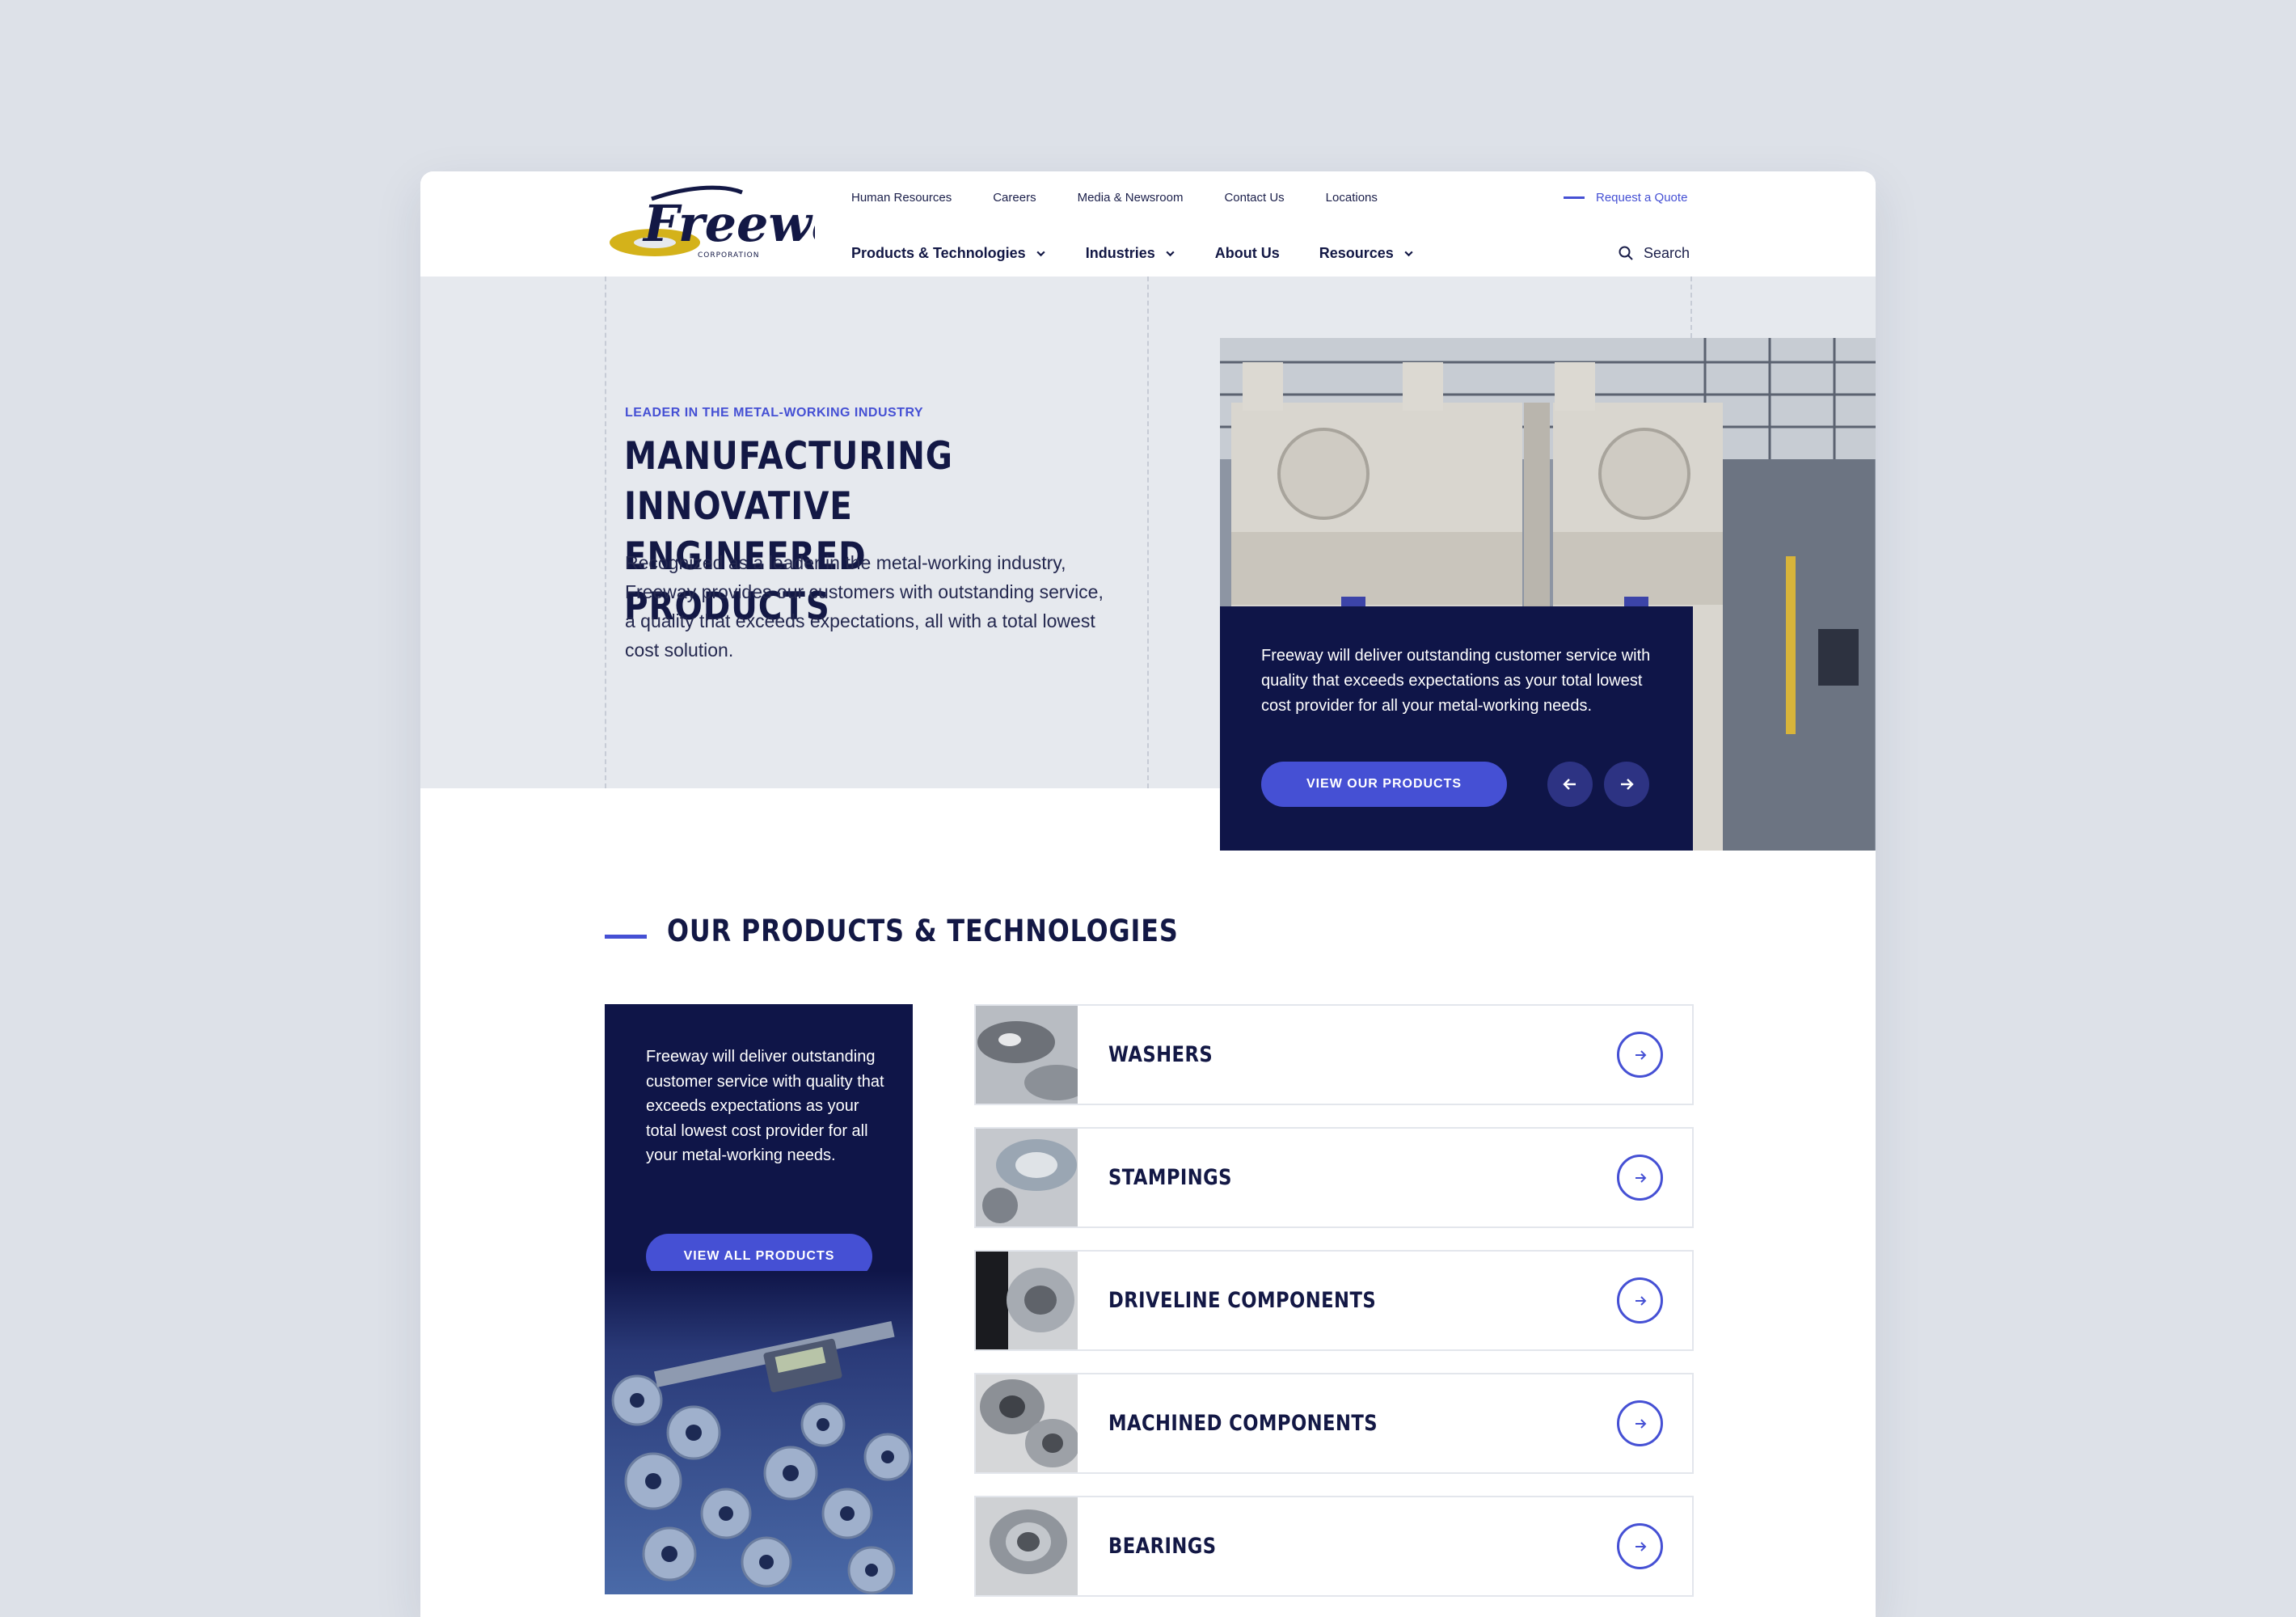 Image resolution: width=2296 pixels, height=1617 pixels. Describe the element at coordinates (775, 413) in the screenshot. I see `hero-eyebrow: LEADER IN THE METAL-WORKING INDUSTRY` at that location.